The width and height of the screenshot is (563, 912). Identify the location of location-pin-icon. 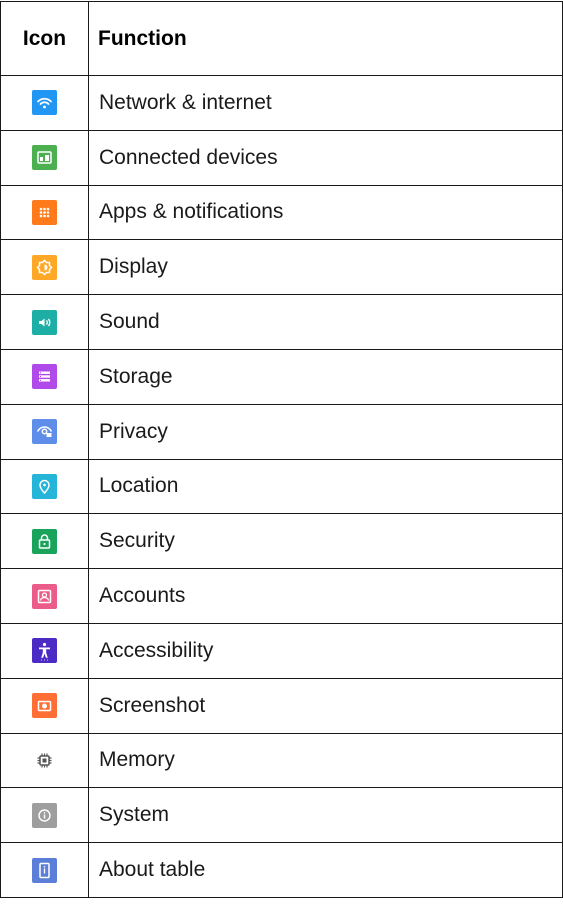
(44, 486).